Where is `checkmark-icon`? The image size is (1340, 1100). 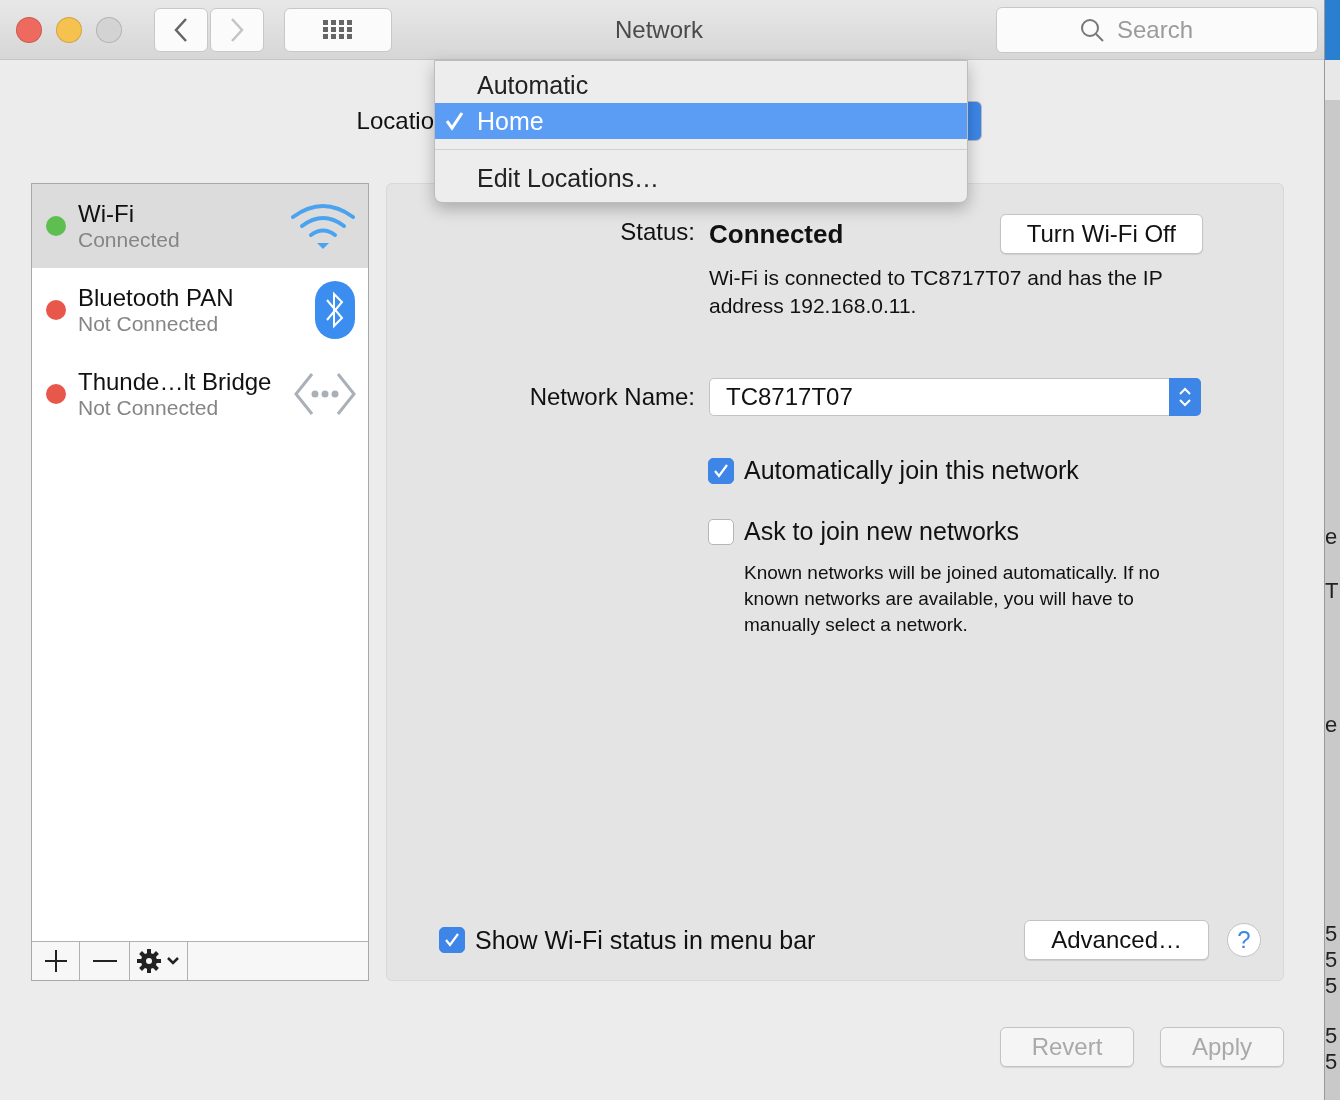
checkmark-icon is located at coordinates (452, 940).